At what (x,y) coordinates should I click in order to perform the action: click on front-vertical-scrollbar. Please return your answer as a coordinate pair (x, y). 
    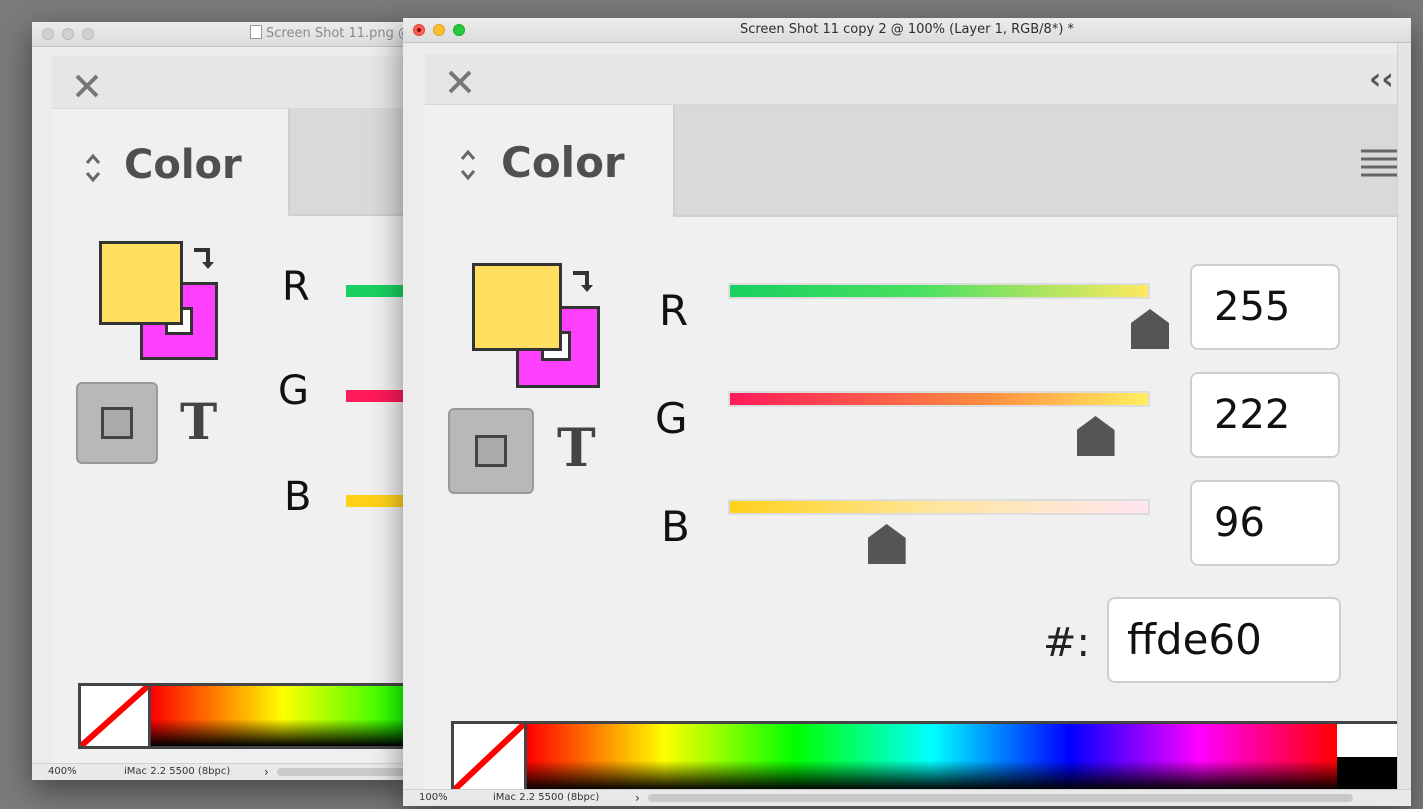
    Looking at the image, I should click on (1404, 416).